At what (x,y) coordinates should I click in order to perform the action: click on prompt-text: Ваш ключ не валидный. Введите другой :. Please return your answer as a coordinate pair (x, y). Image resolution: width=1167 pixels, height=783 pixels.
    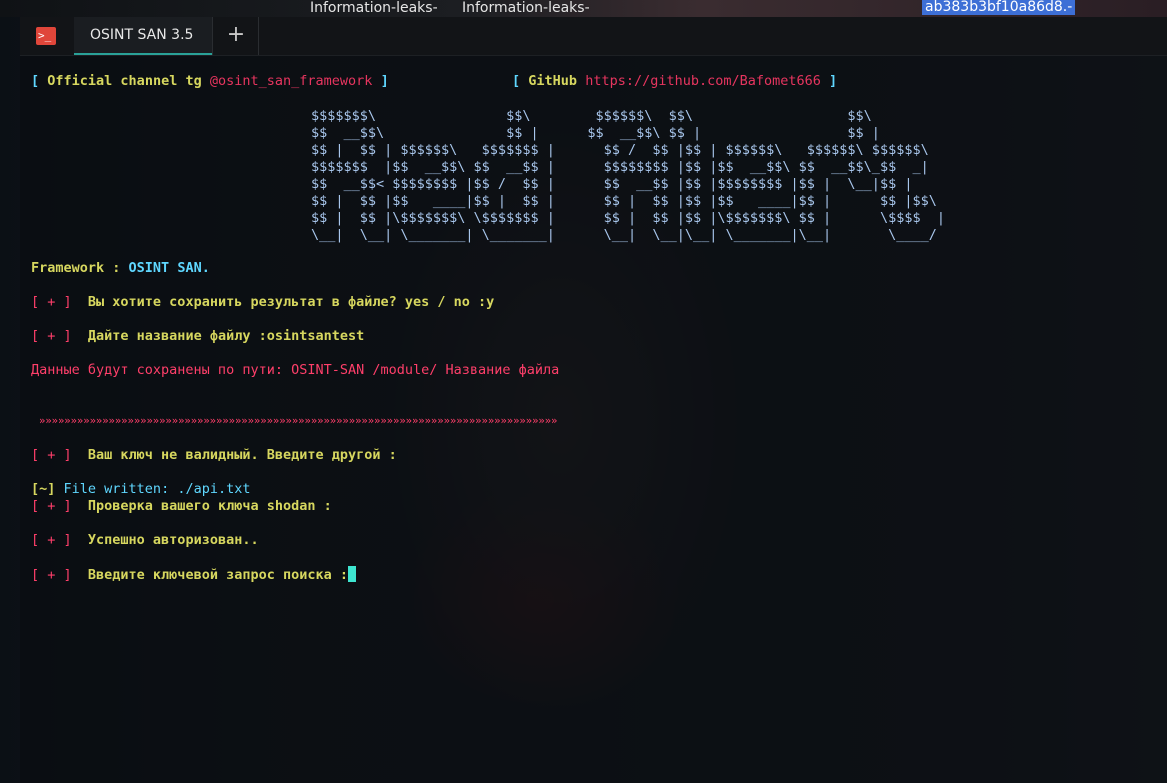
    Looking at the image, I should click on (242, 455).